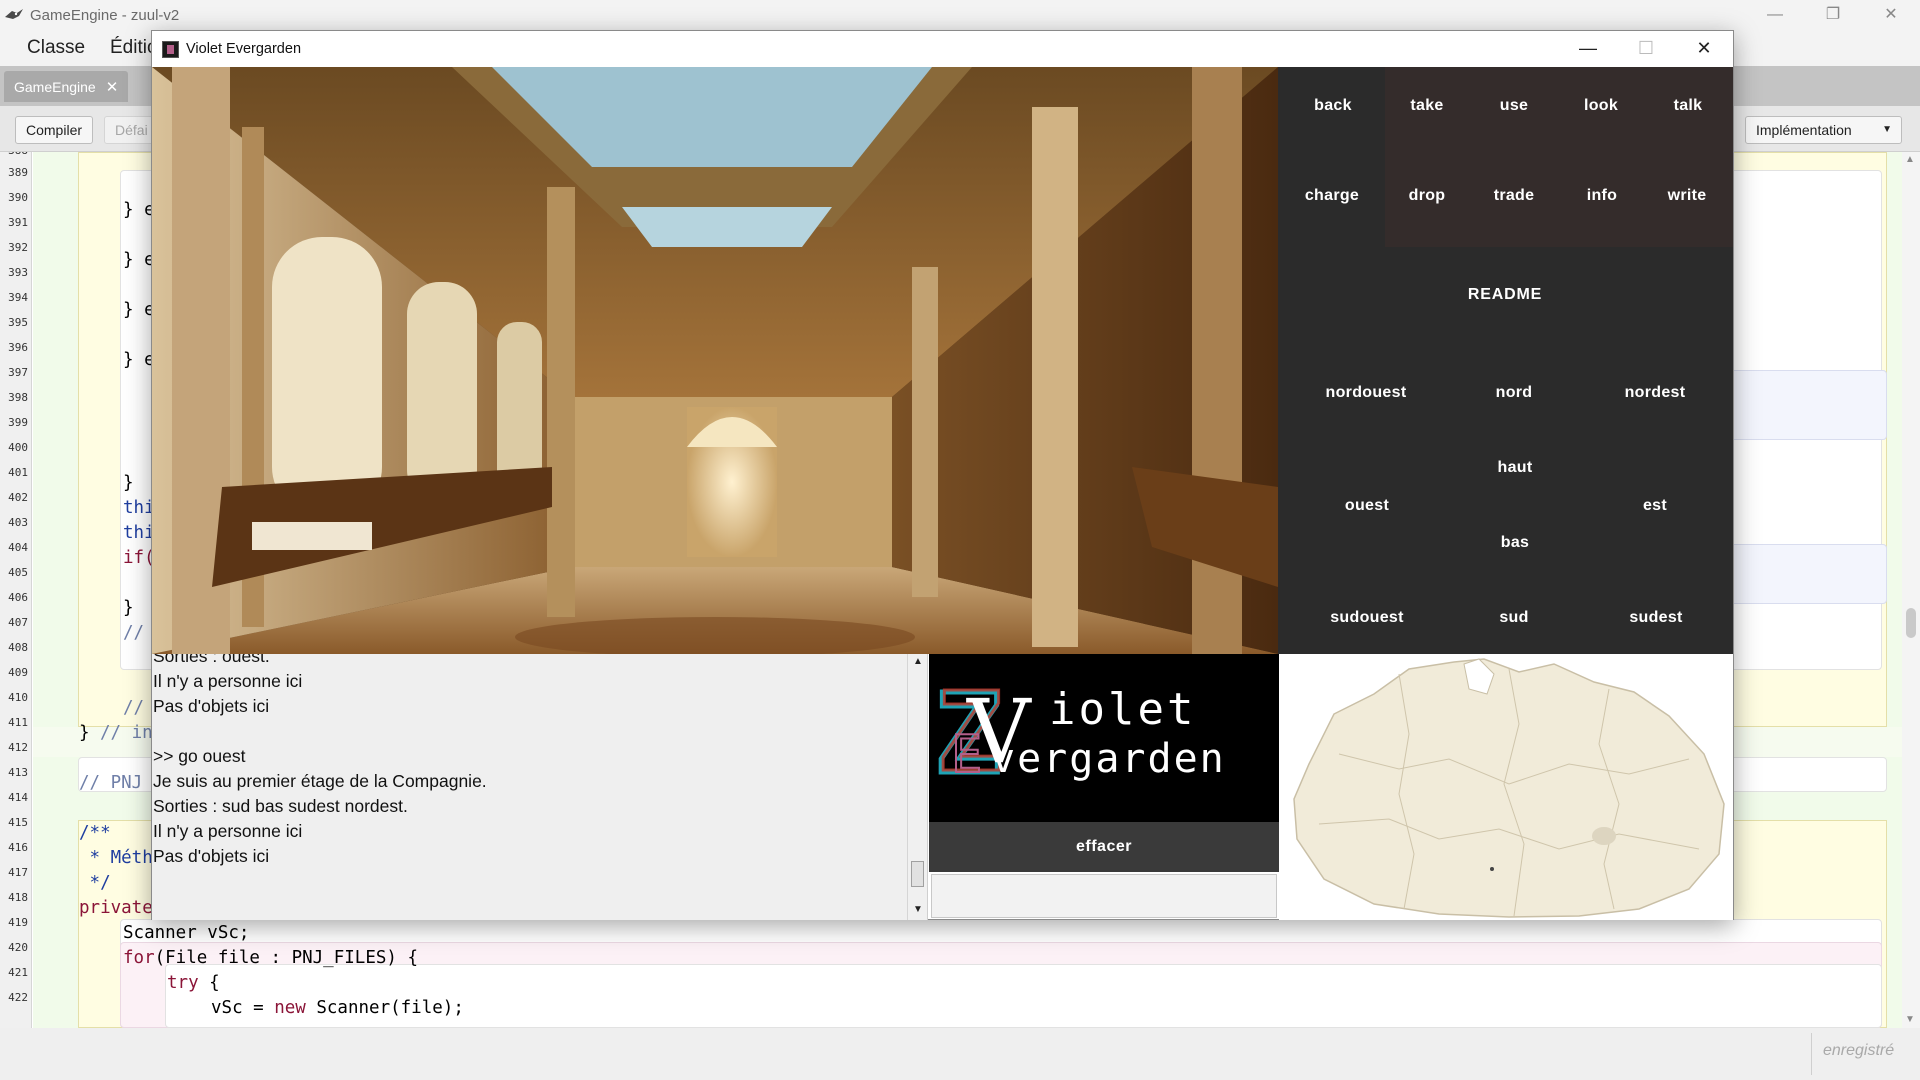  What do you see at coordinates (193, 983) in the screenshot?
I see `code-line: try {` at bounding box center [193, 983].